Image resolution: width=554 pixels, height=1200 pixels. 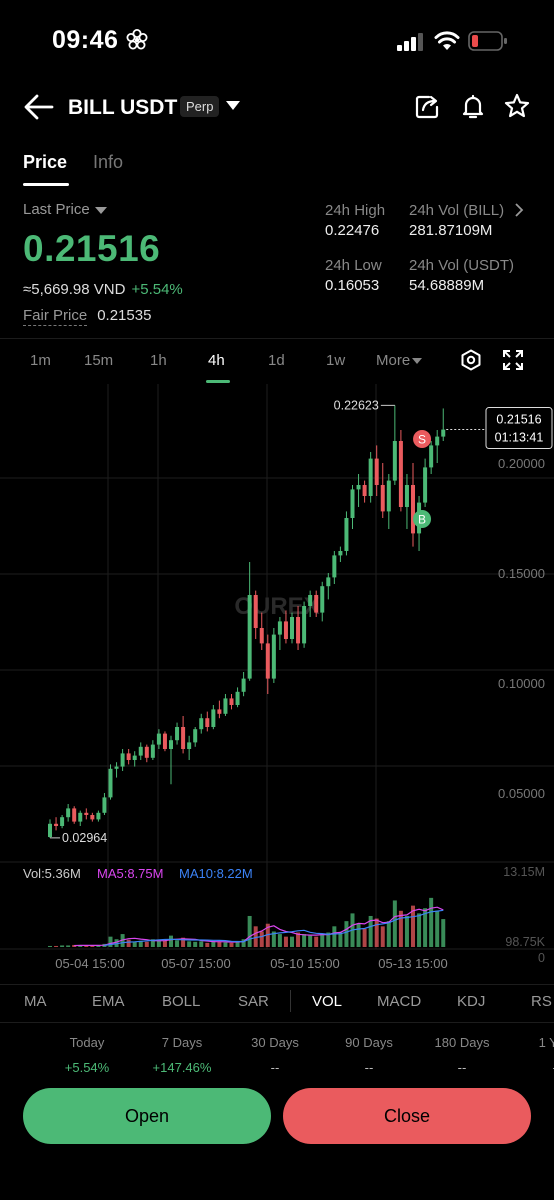 I want to click on interval-15m: 15m, so click(x=98, y=360).